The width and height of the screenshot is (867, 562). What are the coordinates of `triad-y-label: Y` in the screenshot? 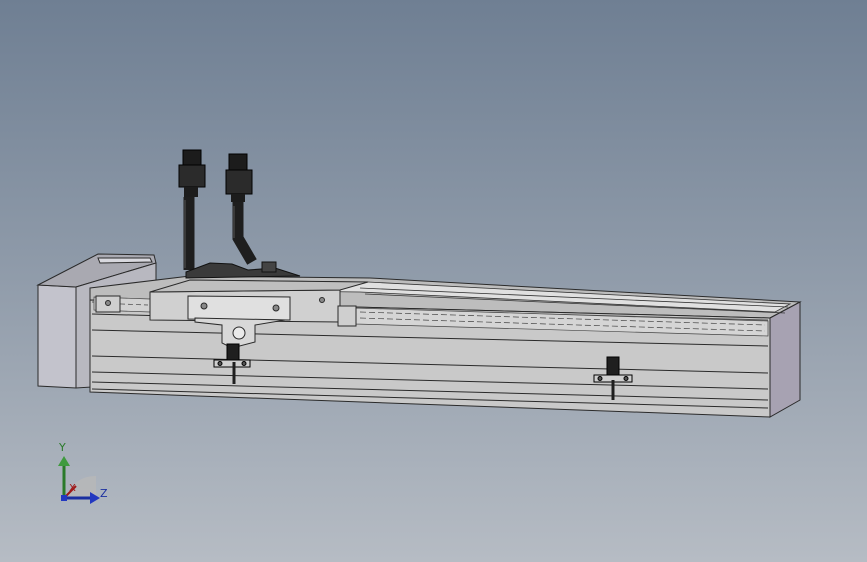 It's located at (62, 447).